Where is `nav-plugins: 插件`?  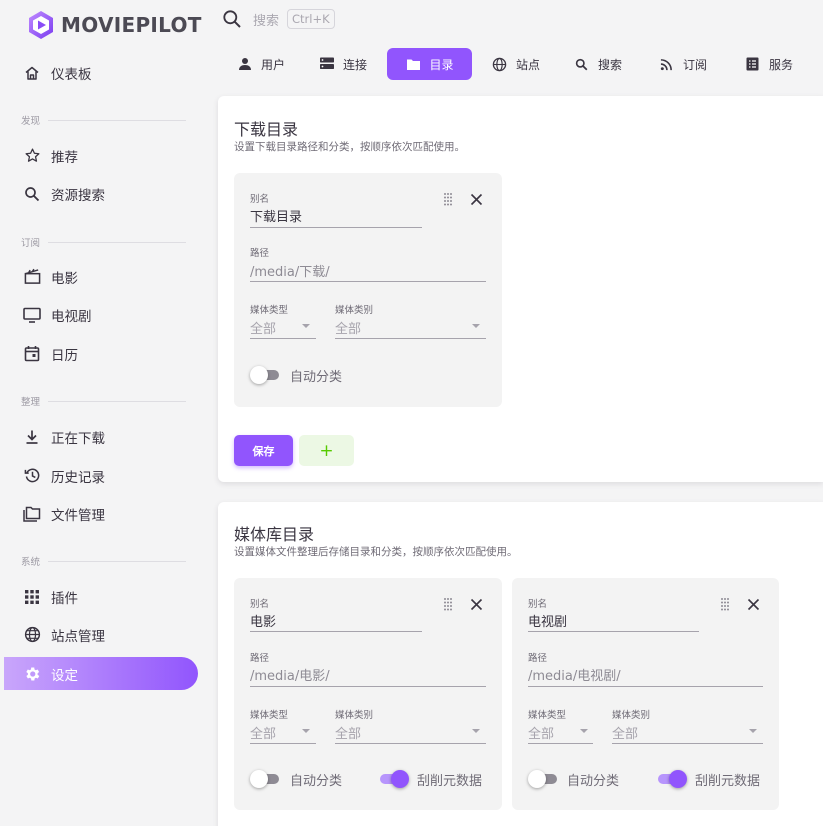
nav-plugins: 插件 is located at coordinates (101, 596).